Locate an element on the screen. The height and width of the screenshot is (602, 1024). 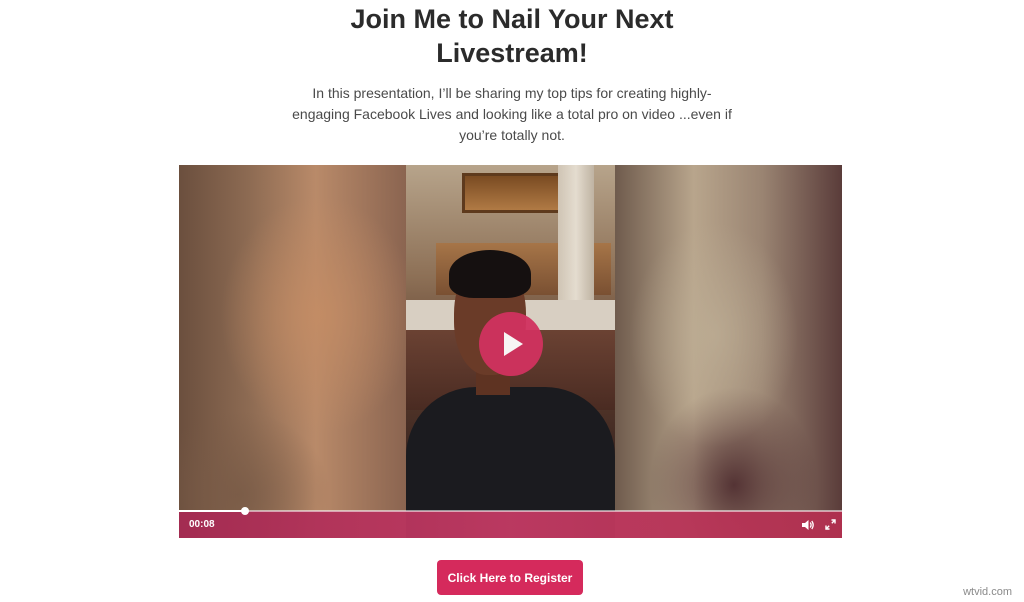
video-control-bar is located at coordinates (510, 524).